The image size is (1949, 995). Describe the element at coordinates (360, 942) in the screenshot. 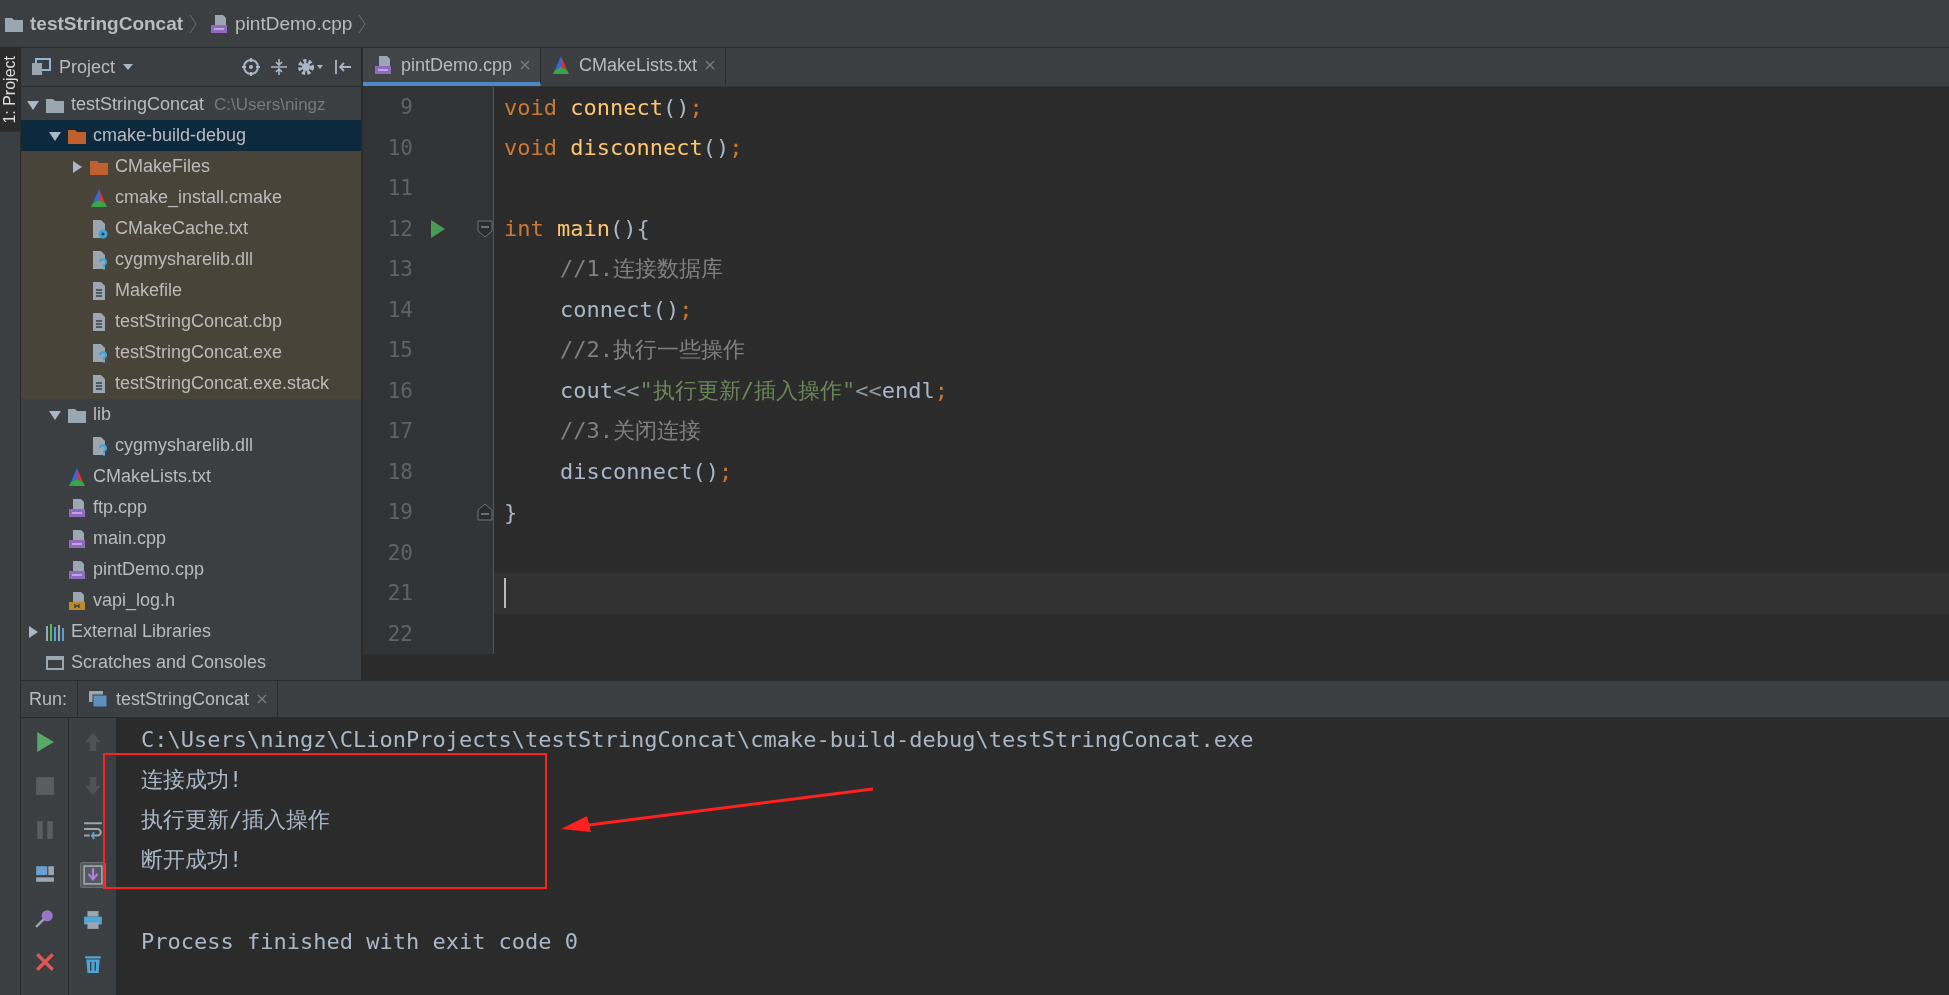

I see `output-line: Process finished with exit code 0` at that location.